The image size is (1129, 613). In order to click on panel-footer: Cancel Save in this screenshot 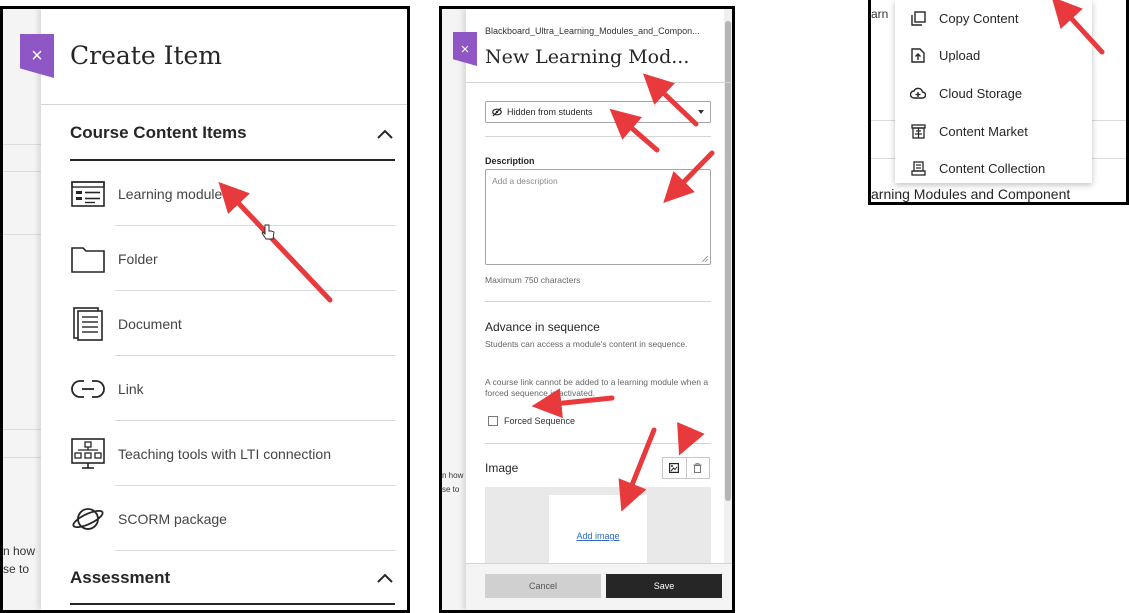, I will do `click(599, 586)`.